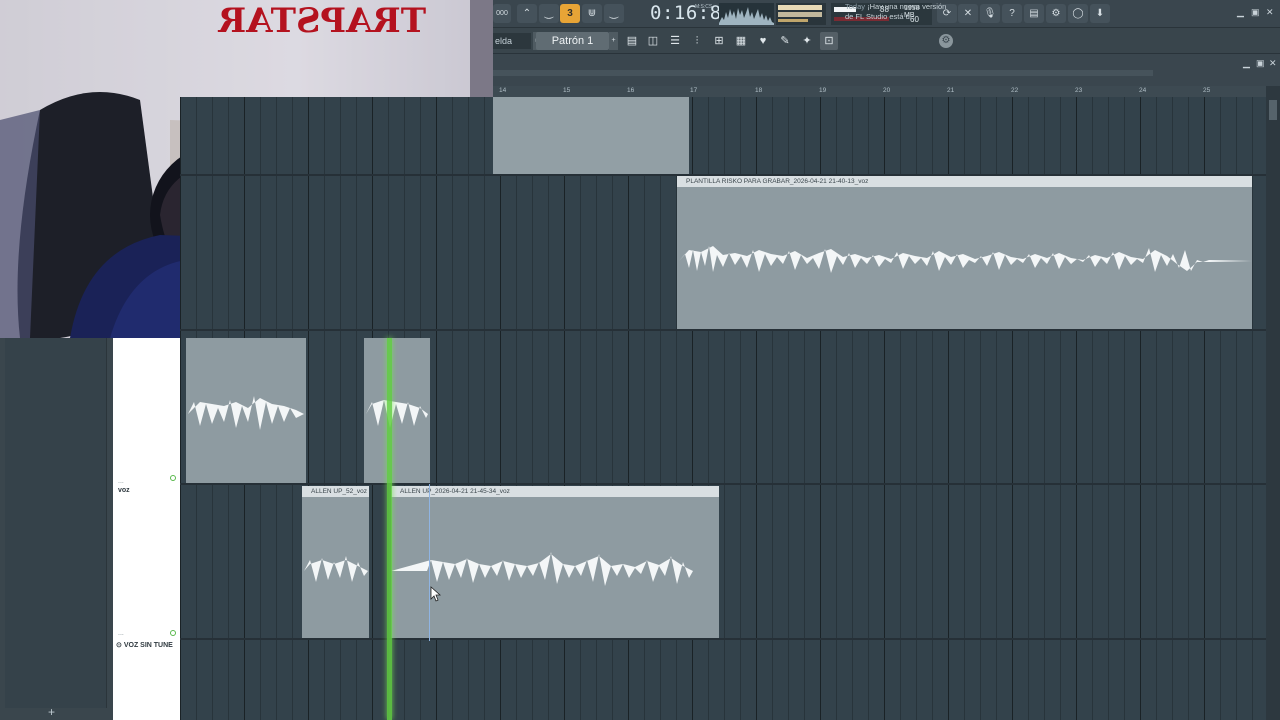 Image resolution: width=1280 pixels, height=720 pixels. What do you see at coordinates (570, 13) in the screenshot?
I see `countdown-icon: 3` at bounding box center [570, 13].